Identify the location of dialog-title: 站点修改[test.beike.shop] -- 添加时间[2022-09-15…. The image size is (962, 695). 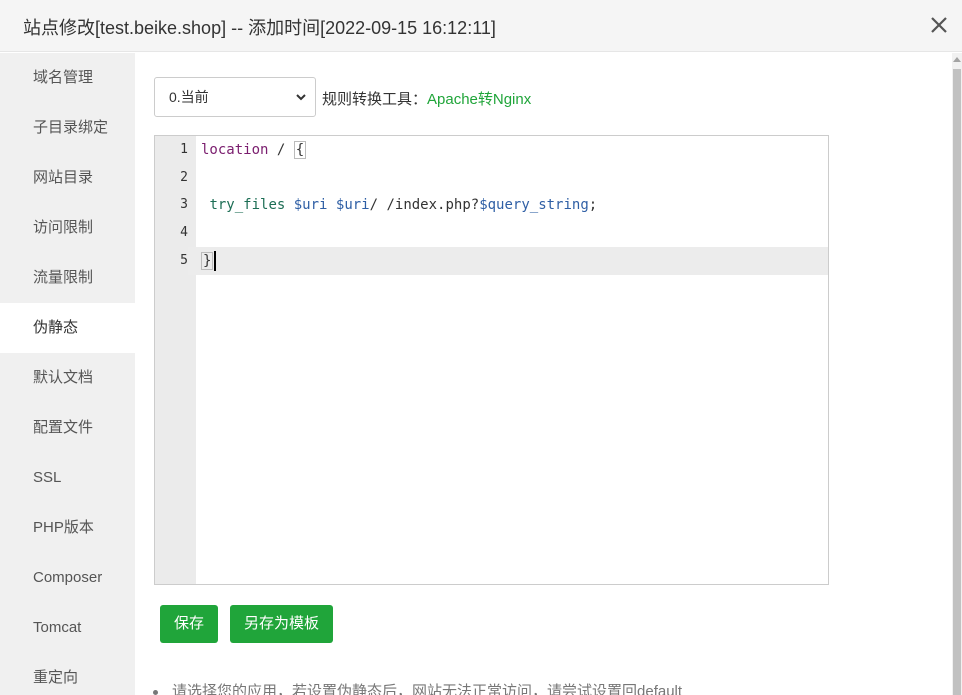
(259, 28).